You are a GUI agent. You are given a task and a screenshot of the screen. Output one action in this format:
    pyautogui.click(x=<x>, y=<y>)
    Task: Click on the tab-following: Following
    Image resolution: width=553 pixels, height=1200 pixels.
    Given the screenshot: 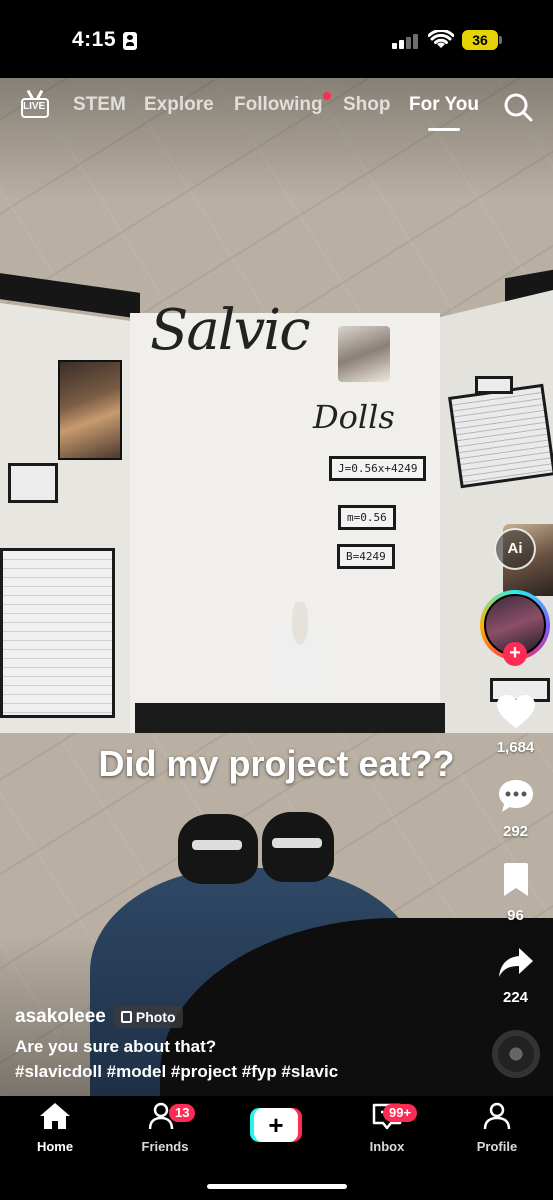 What is the action you would take?
    pyautogui.click(x=278, y=105)
    